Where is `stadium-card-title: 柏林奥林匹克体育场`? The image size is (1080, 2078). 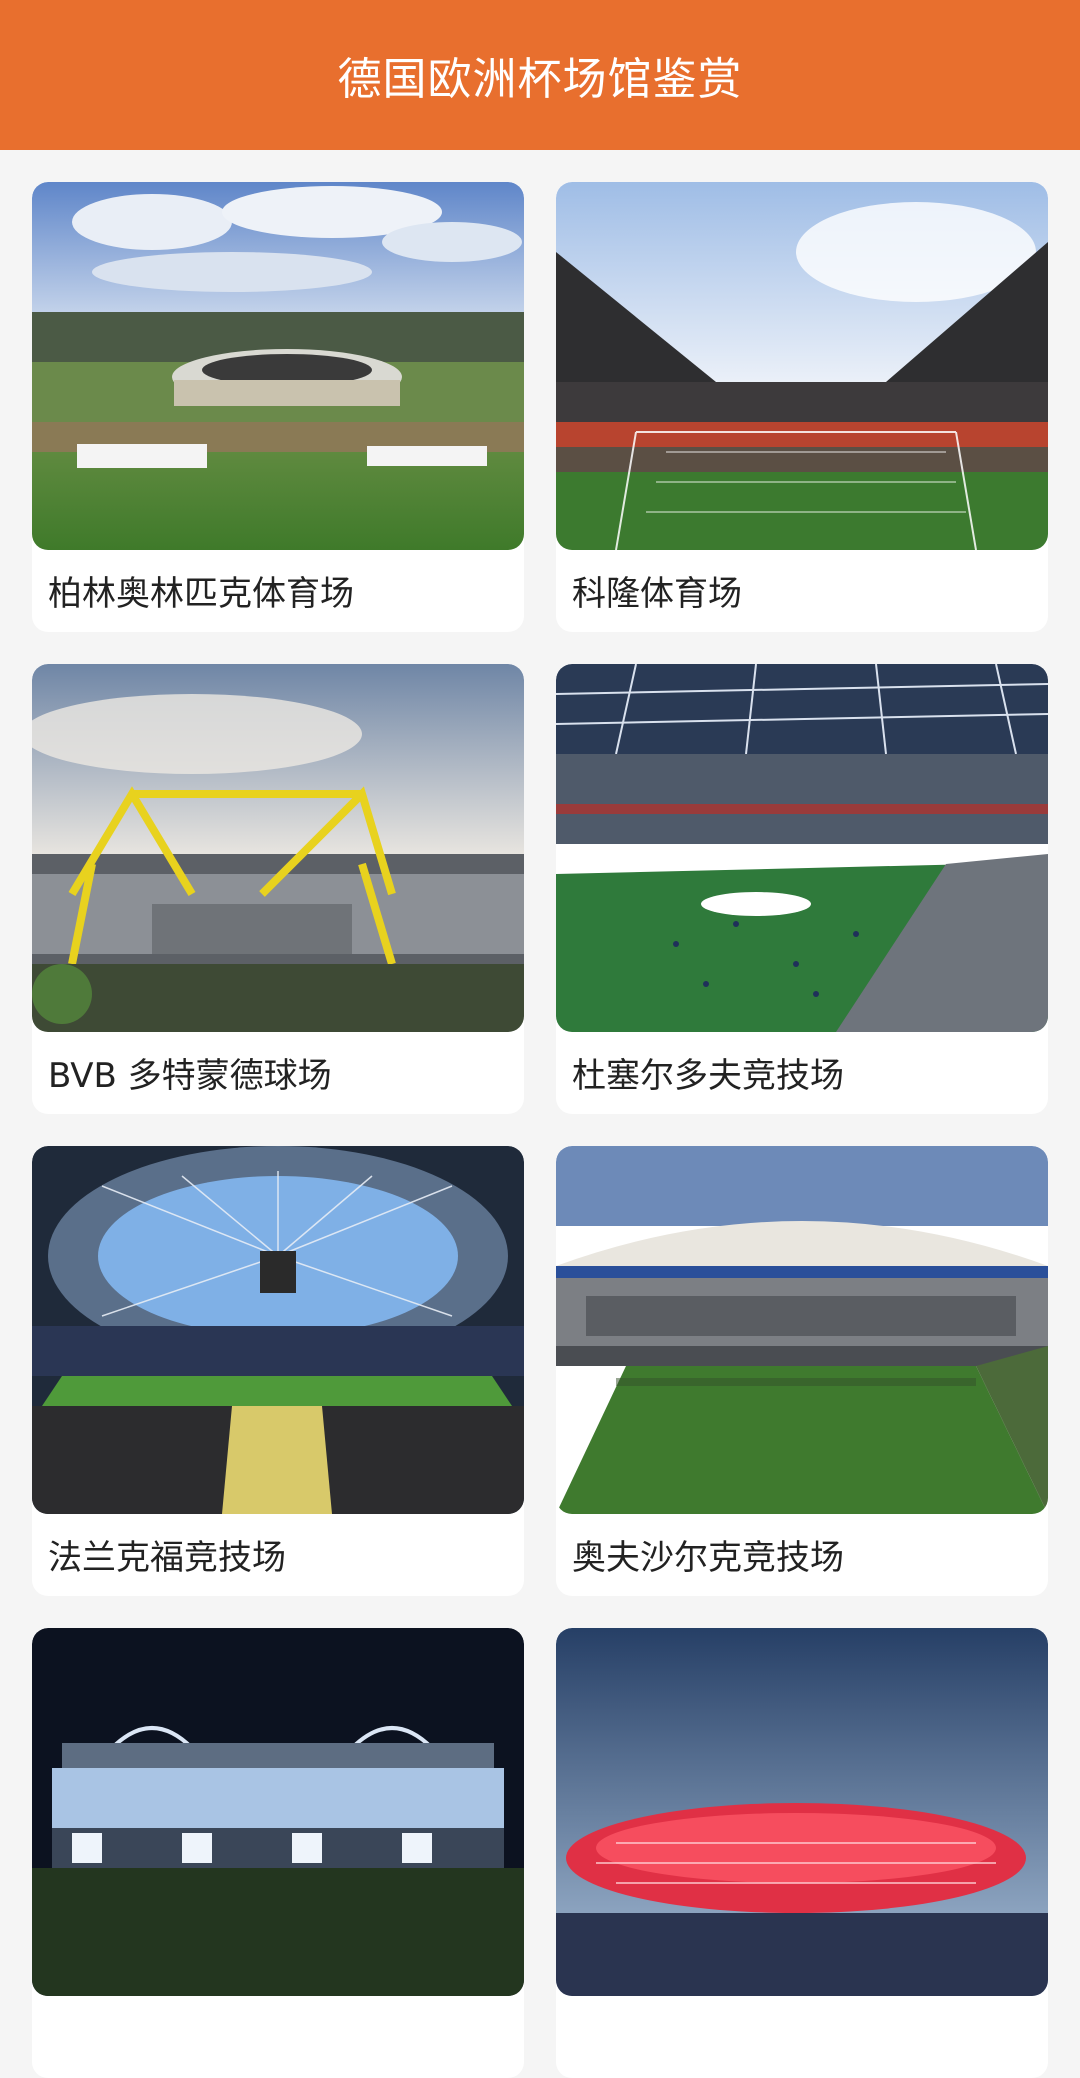 stadium-card-title: 柏林奥林匹克体育场 is located at coordinates (201, 594).